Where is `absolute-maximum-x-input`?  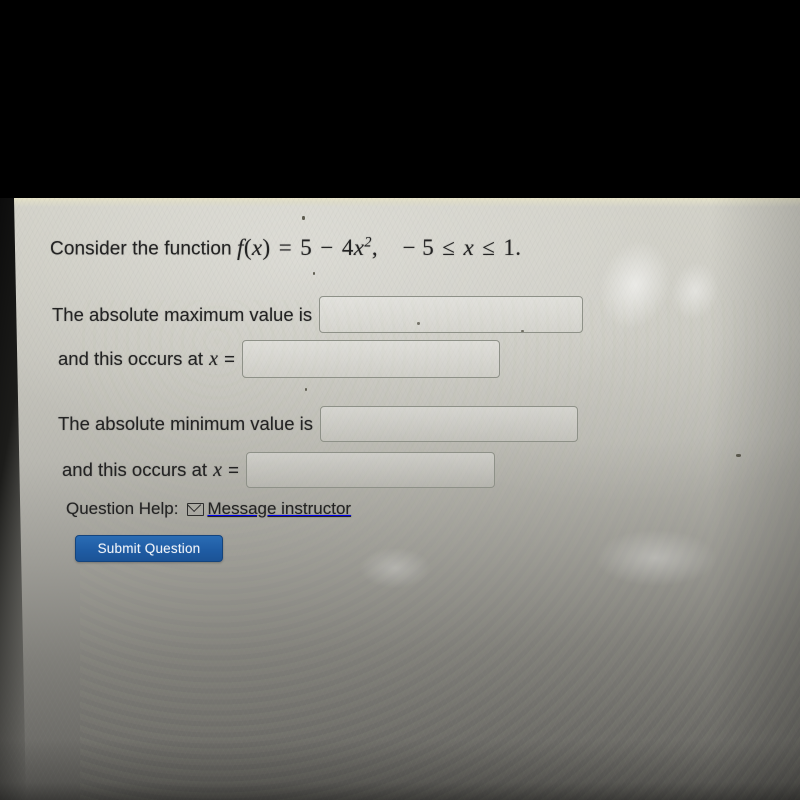
absolute-maximum-x-input is located at coordinates (370, 359).